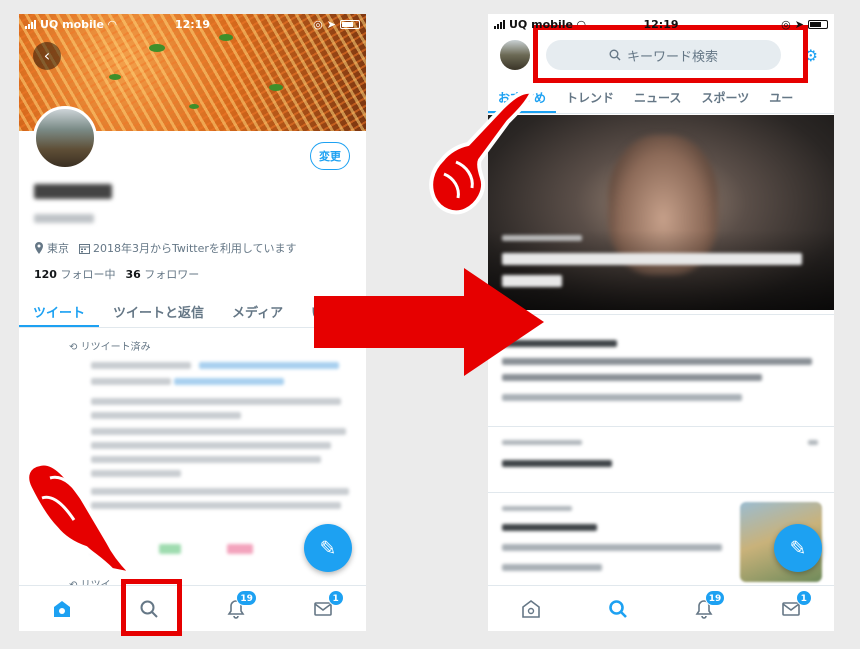 The image size is (860, 649). What do you see at coordinates (39, 248) in the screenshot?
I see `location-icon` at bounding box center [39, 248].